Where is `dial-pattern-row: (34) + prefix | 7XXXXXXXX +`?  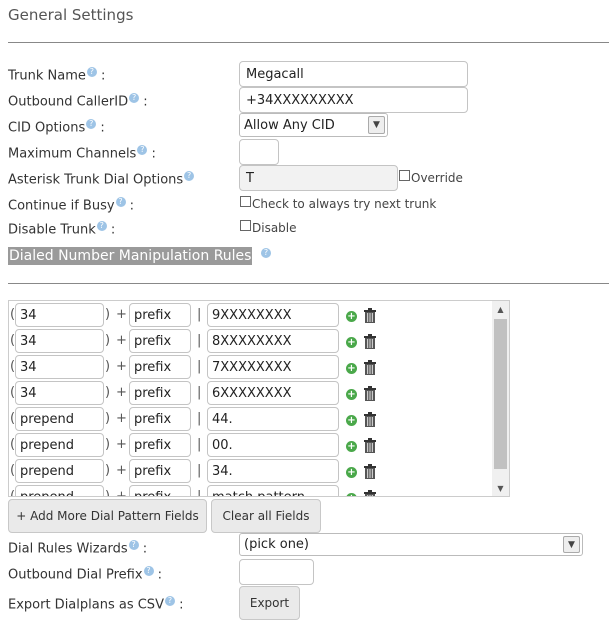
dial-pattern-row: (34) + prefix | 7XXXXXXXX + is located at coordinates (259, 368).